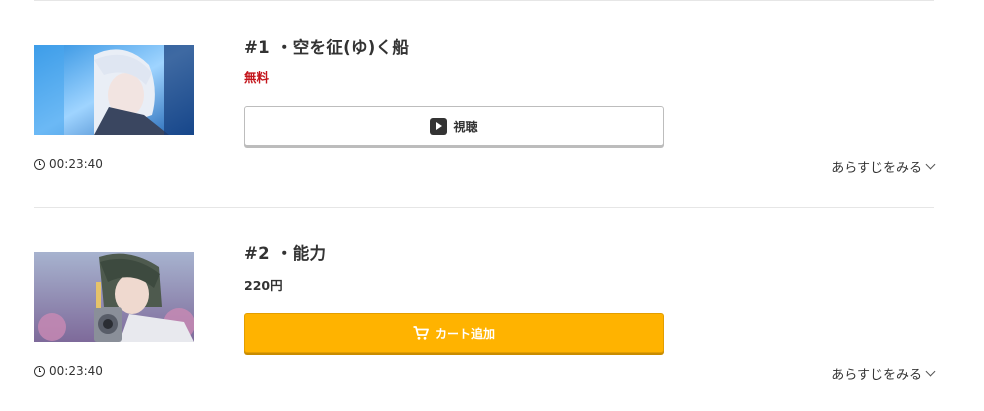 Image resolution: width=984 pixels, height=411 pixels. Describe the element at coordinates (285, 252) in the screenshot. I see `episode-title: #2 ・能力` at that location.